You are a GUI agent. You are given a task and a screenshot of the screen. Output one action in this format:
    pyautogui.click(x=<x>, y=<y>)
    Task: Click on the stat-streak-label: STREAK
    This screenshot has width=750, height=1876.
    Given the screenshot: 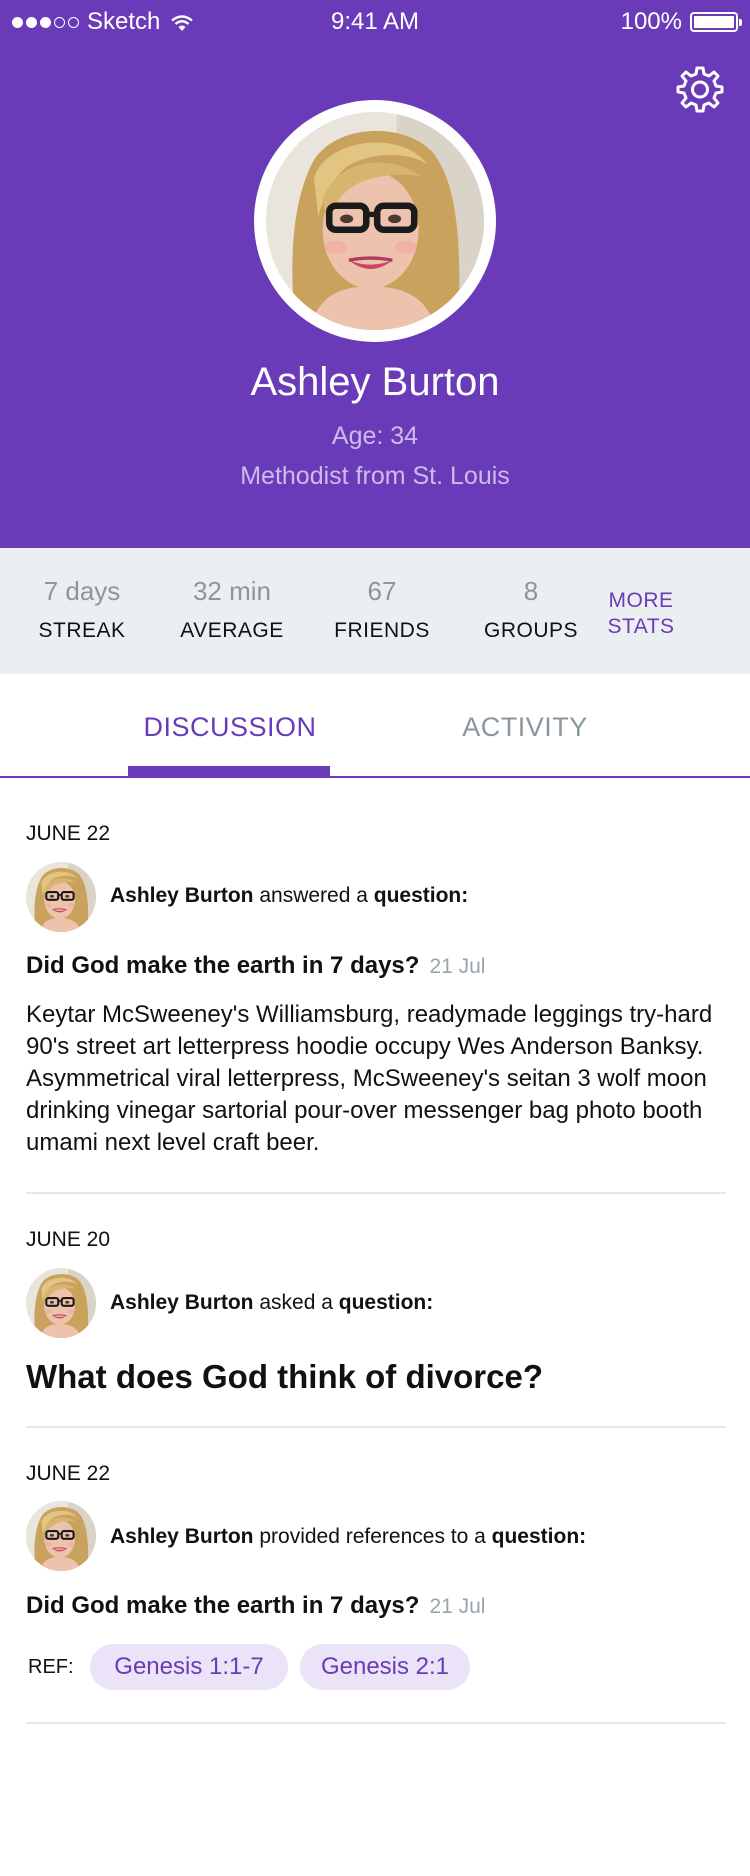 What is the action you would take?
    pyautogui.click(x=82, y=630)
    